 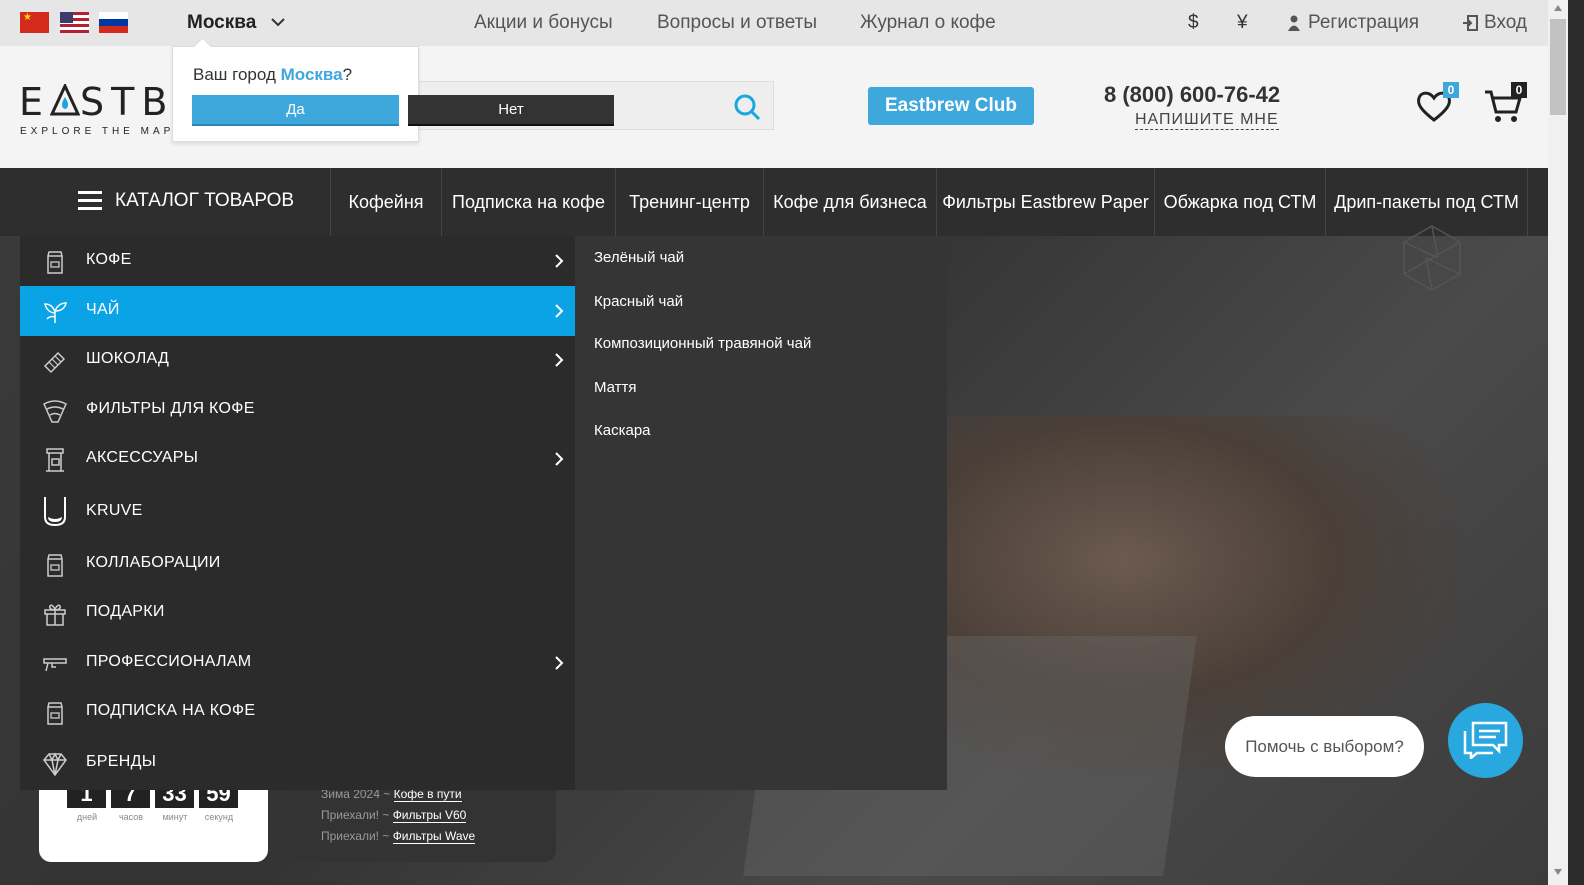 What do you see at coordinates (1470, 23) in the screenshot?
I see `login-icon` at bounding box center [1470, 23].